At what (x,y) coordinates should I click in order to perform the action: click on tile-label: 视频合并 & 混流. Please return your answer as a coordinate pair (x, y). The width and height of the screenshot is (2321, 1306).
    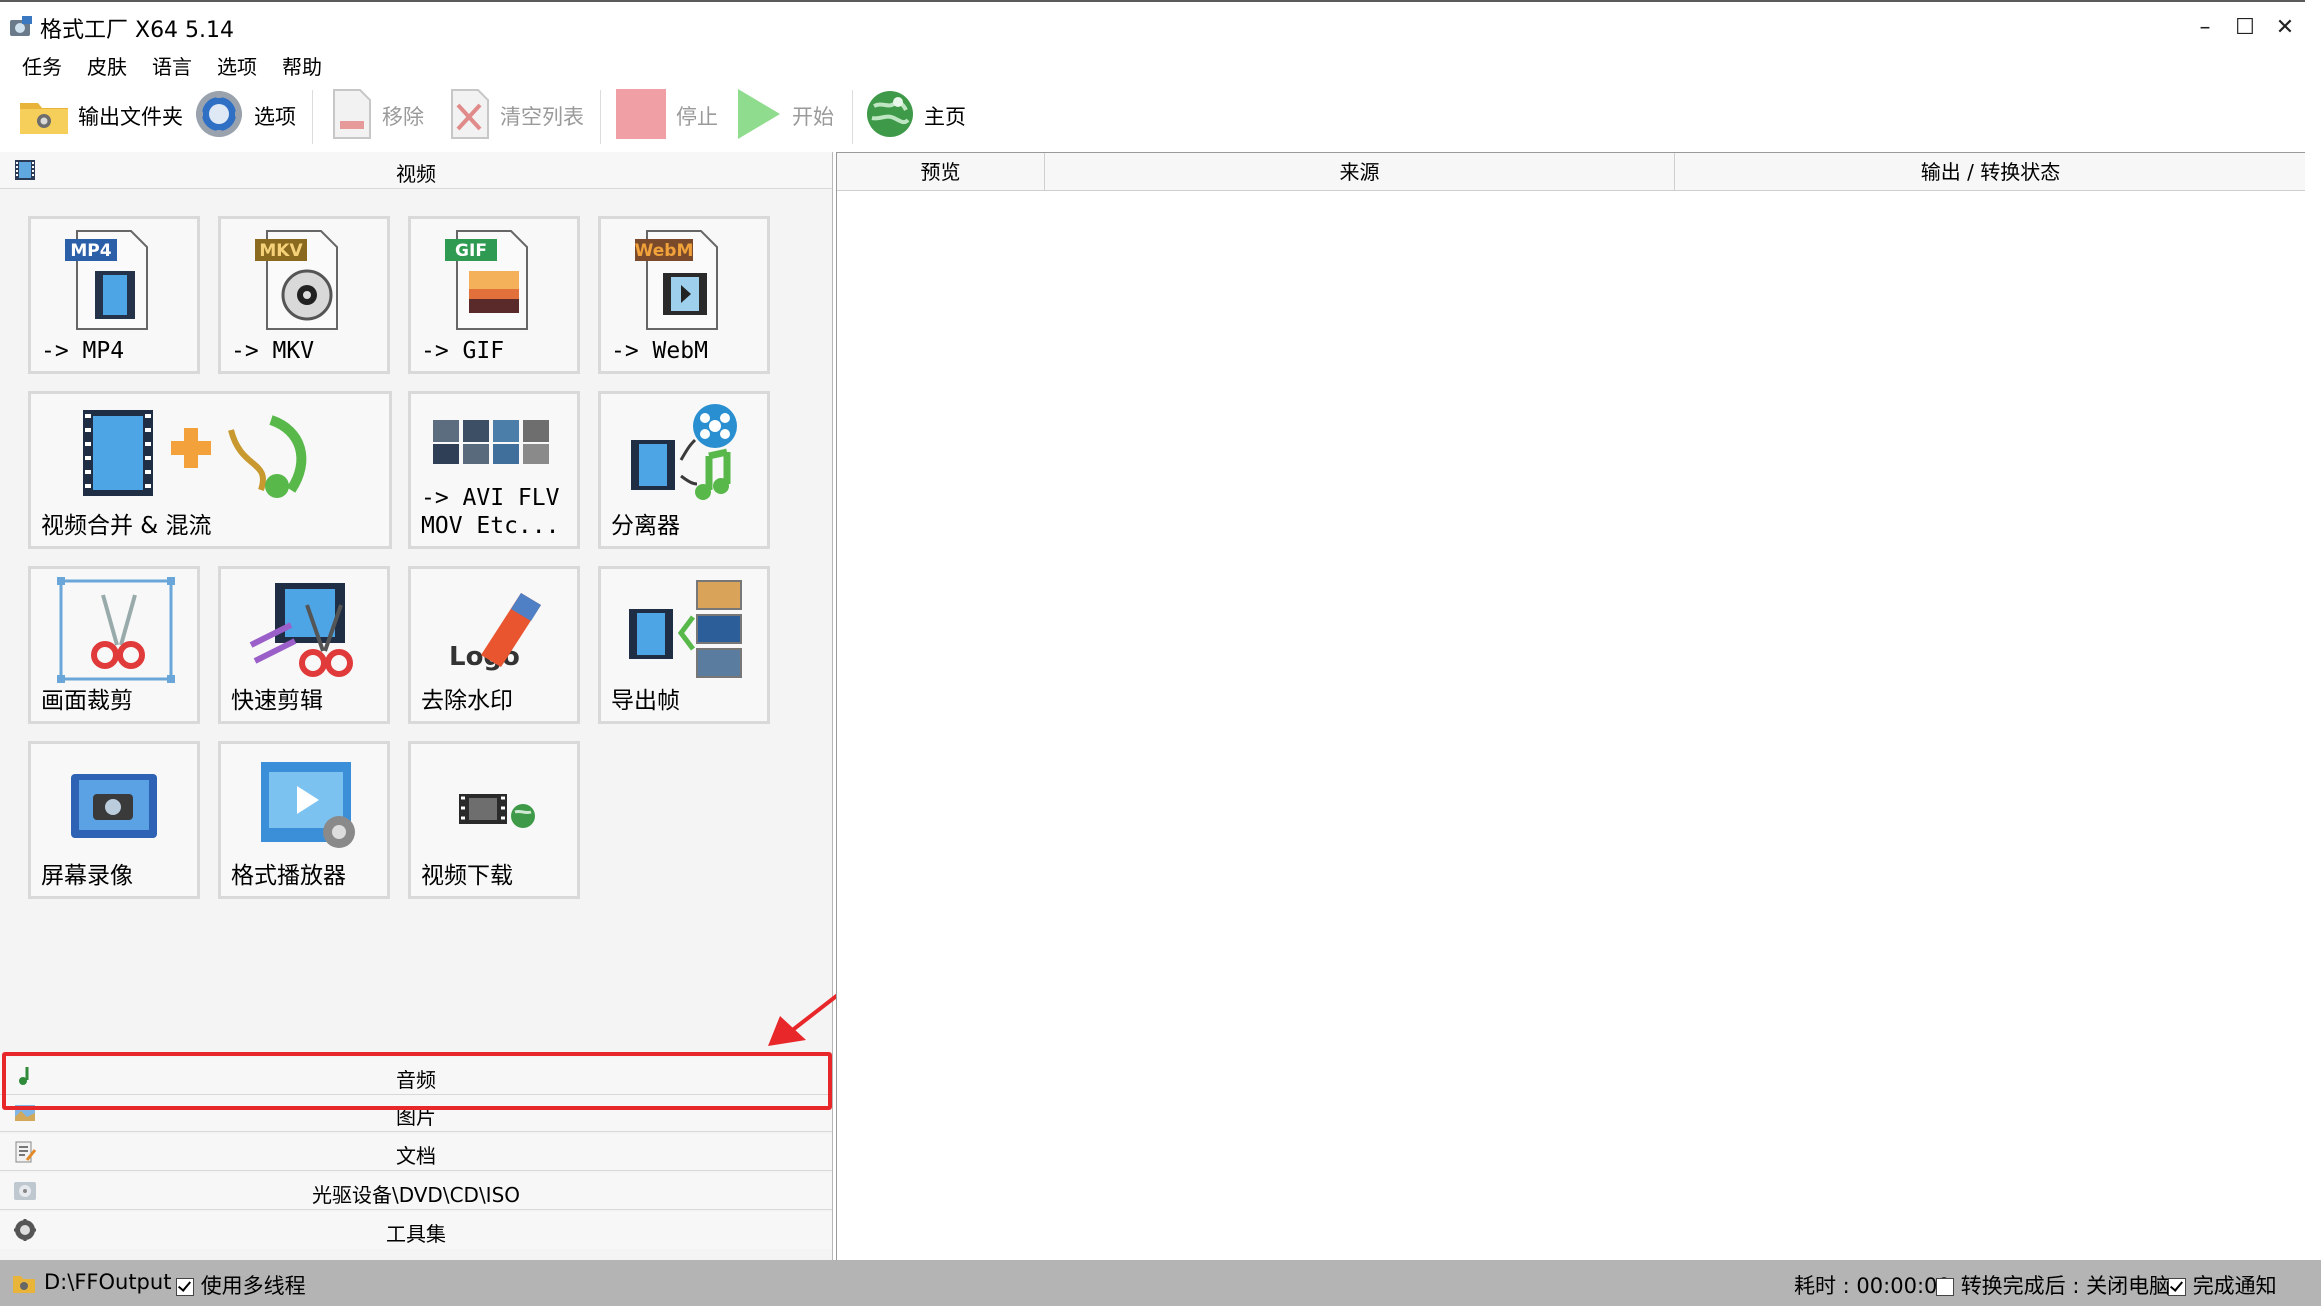
    Looking at the image, I should click on (126, 526).